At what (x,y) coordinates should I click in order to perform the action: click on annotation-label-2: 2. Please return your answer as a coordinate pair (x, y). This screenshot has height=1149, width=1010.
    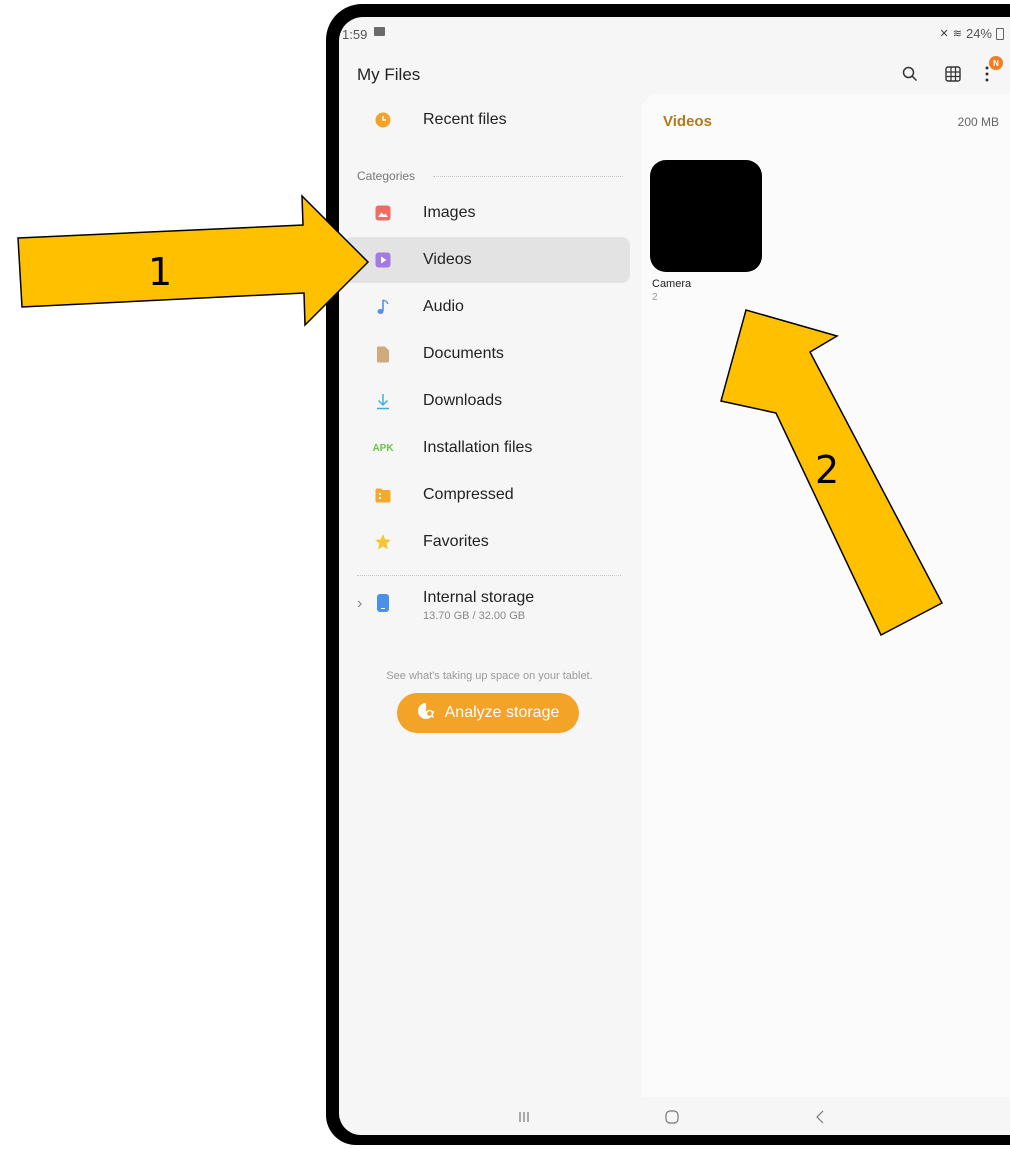
    Looking at the image, I should click on (827, 470).